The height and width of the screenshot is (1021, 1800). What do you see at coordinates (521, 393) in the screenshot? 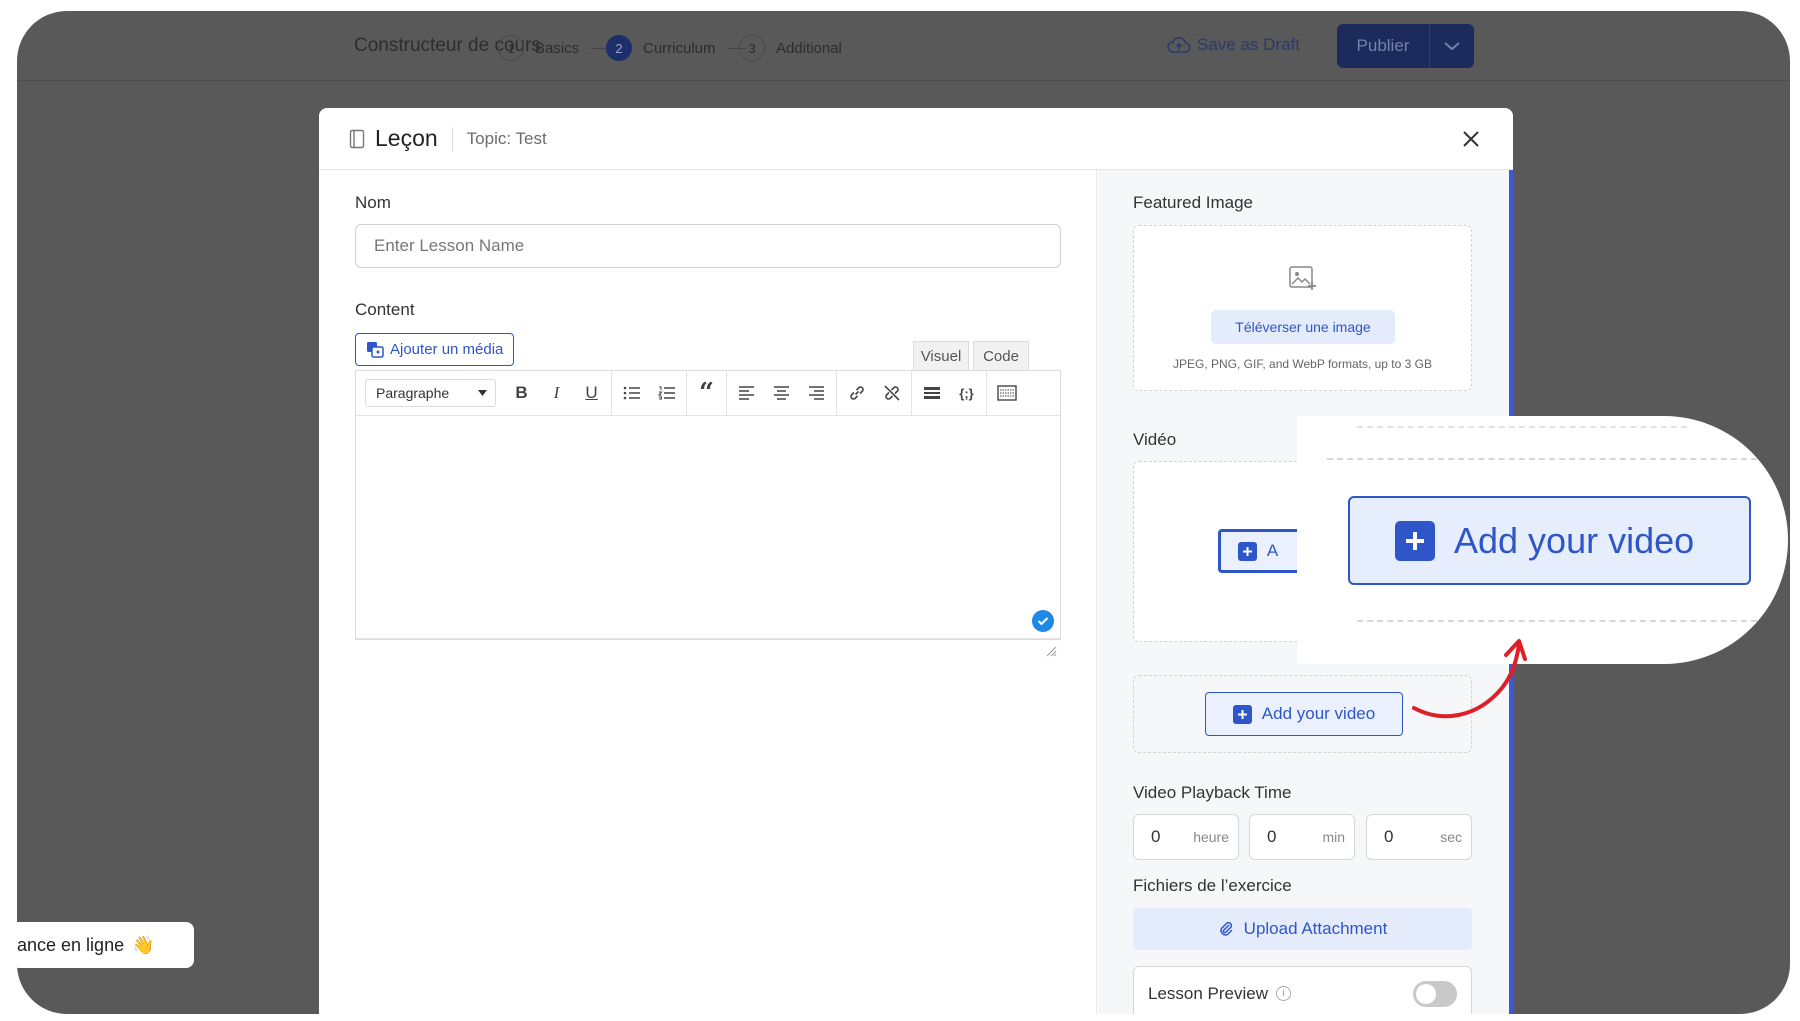
I see `bold-icon: B` at bounding box center [521, 393].